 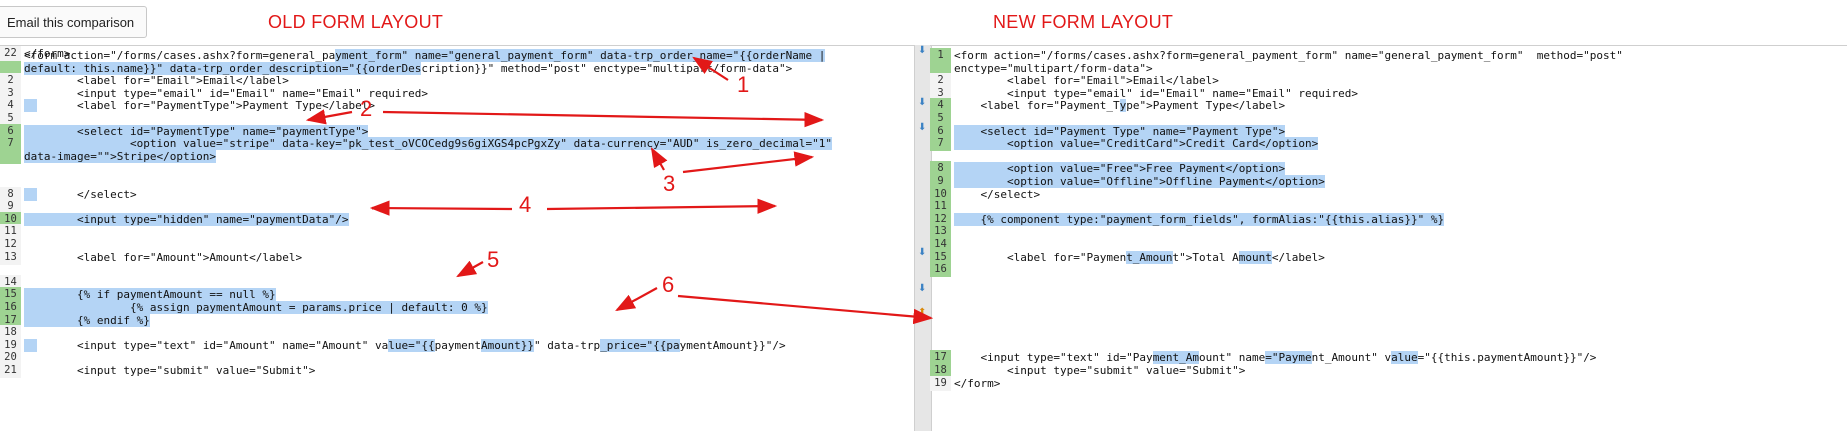 I want to click on annotation-4: 4, so click(x=525, y=204).